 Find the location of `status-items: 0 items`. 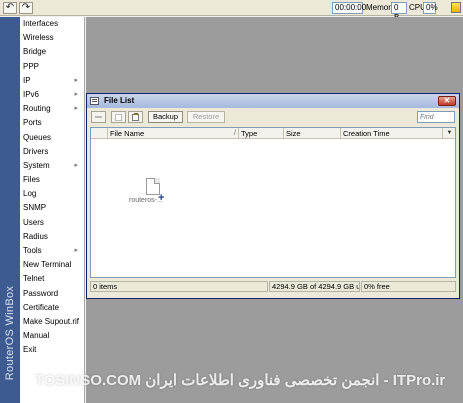

status-items: 0 items is located at coordinates (179, 286).